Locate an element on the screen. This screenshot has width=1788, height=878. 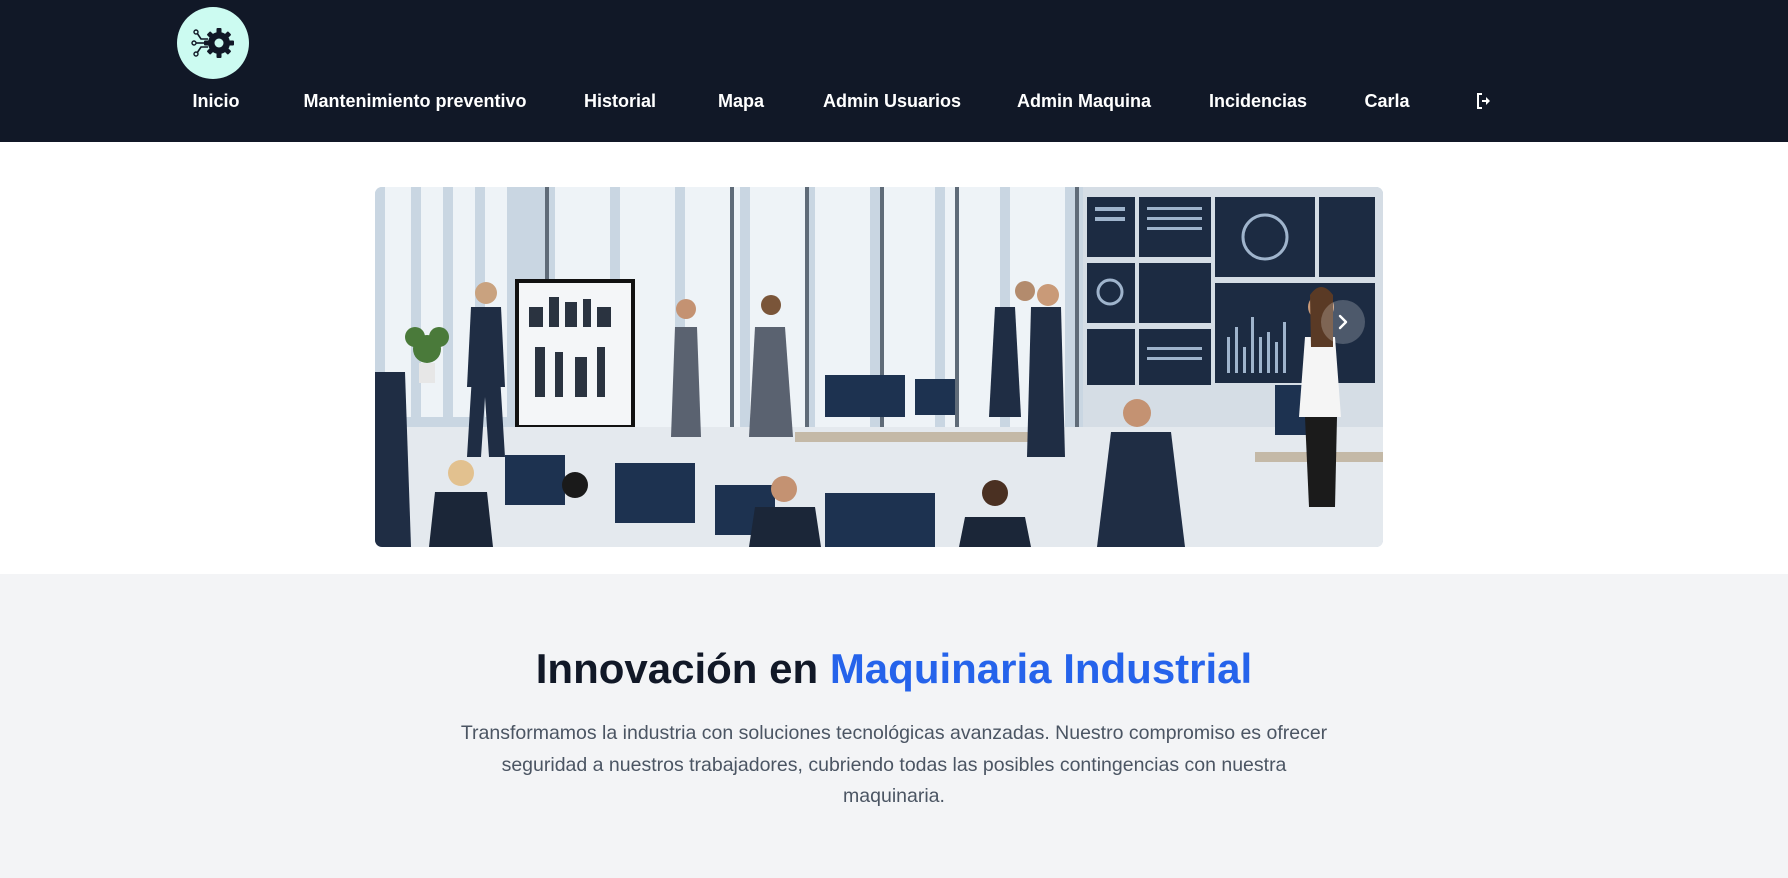
nav-item-inicio: Inicio is located at coordinates (215, 101).